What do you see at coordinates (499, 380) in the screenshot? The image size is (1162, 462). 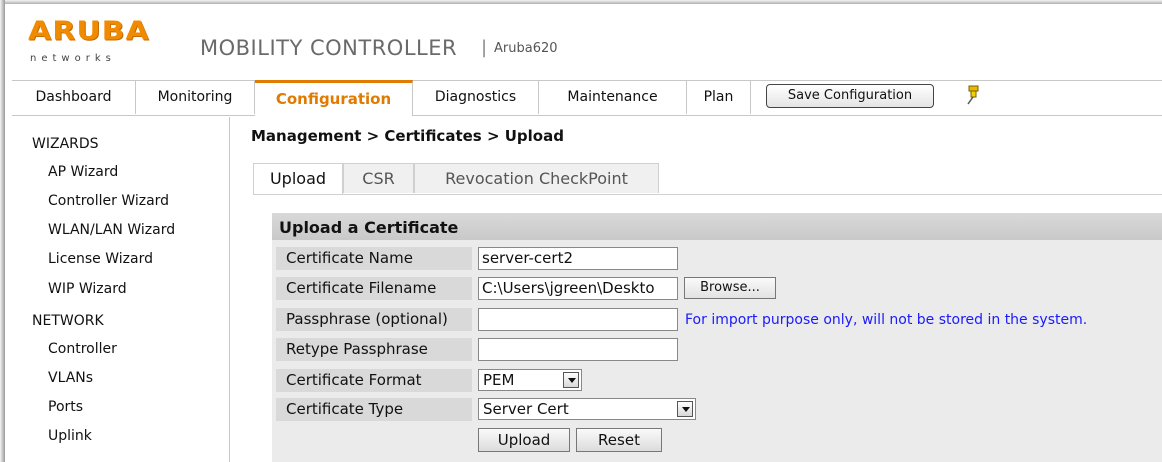 I see `cert-format-value: PEM` at bounding box center [499, 380].